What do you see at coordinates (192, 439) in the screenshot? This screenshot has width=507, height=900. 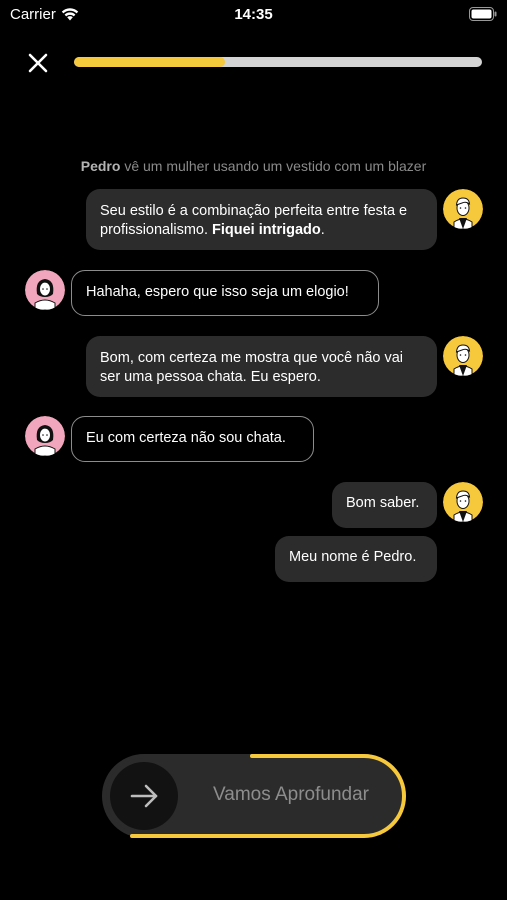 I see `message-bubble: Eu com certeza não sou chata.` at bounding box center [192, 439].